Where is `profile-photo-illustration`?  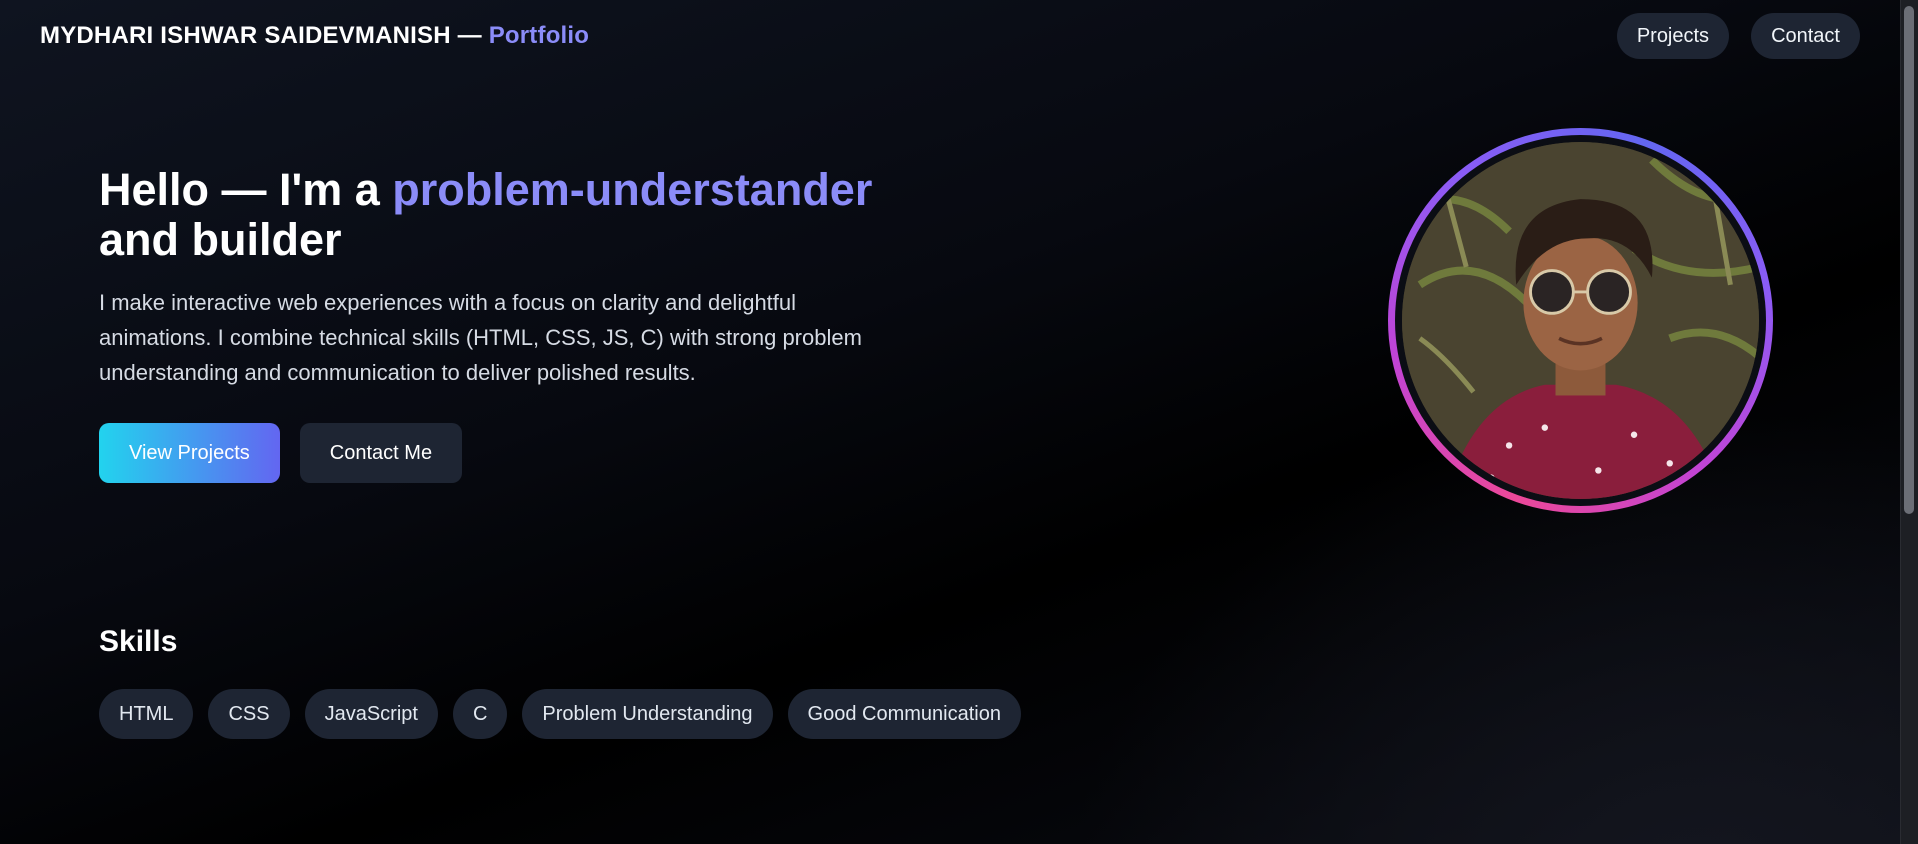
profile-photo-illustration is located at coordinates (1580, 320).